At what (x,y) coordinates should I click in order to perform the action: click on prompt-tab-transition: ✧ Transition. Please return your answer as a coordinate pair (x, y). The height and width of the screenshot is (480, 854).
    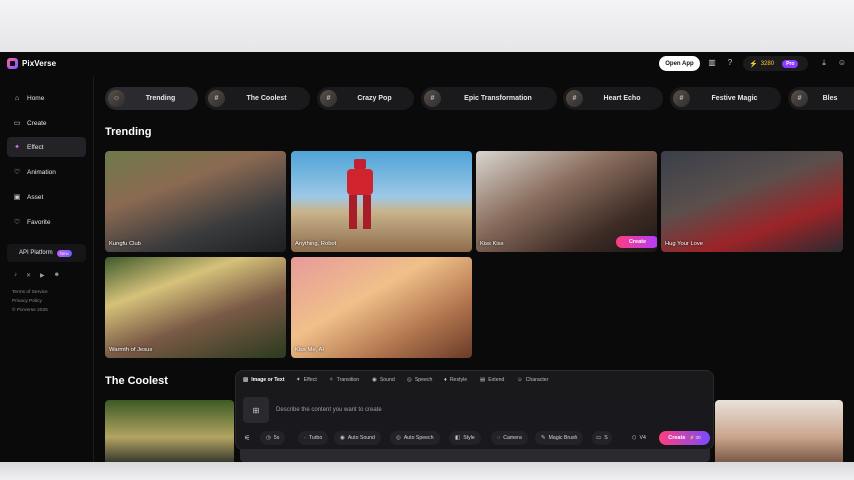
    Looking at the image, I should click on (344, 380).